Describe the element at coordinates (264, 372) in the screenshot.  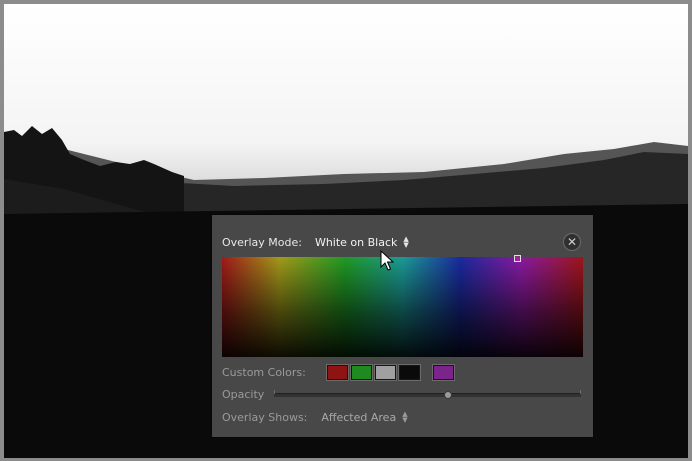
I see `custom-colors-label: Custom Colors:` at that location.